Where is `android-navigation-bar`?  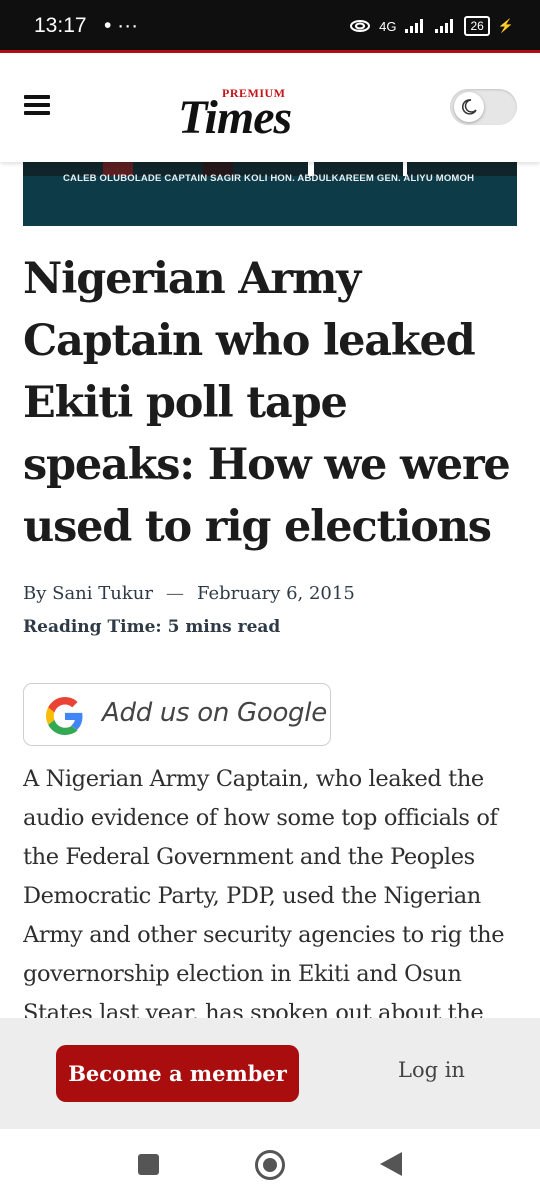 android-navigation-bar is located at coordinates (270, 1164).